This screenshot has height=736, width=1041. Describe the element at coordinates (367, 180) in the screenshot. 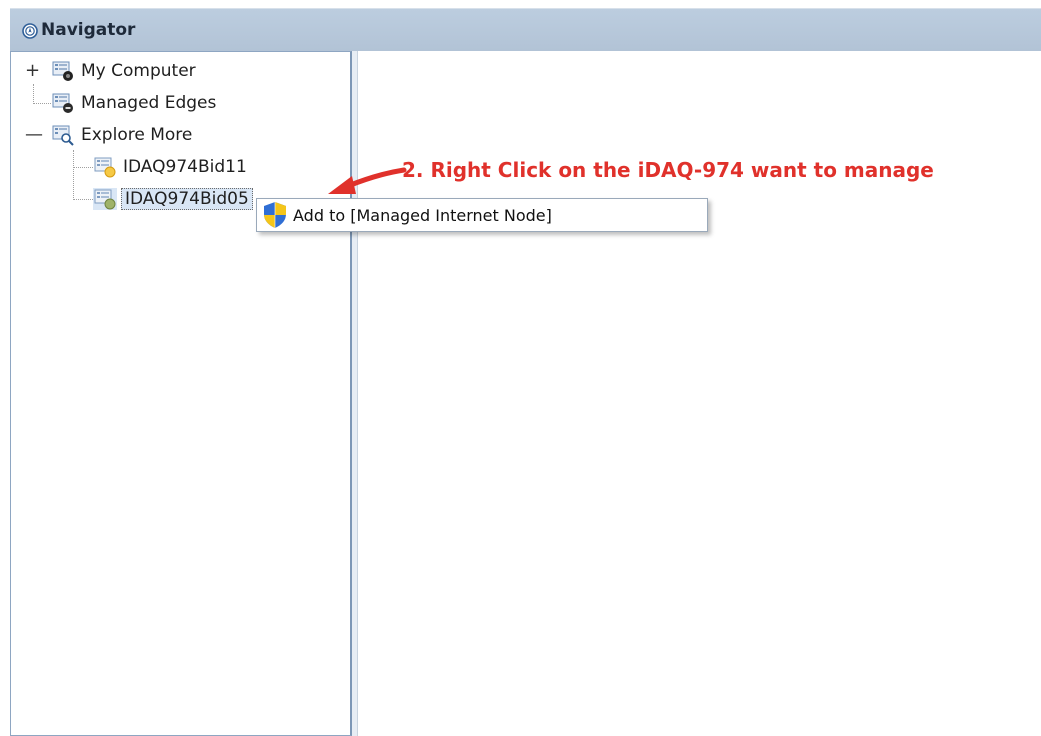

I see `annotation-arrow-icon` at that location.